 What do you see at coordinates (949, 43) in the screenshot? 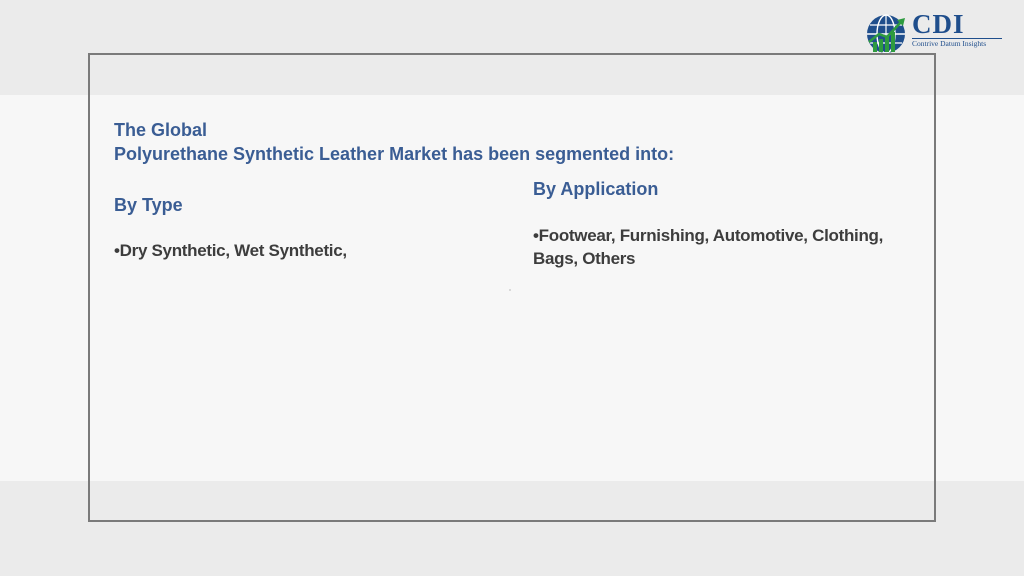
I see `logo-tagline: Contrive Datum Insights` at bounding box center [949, 43].